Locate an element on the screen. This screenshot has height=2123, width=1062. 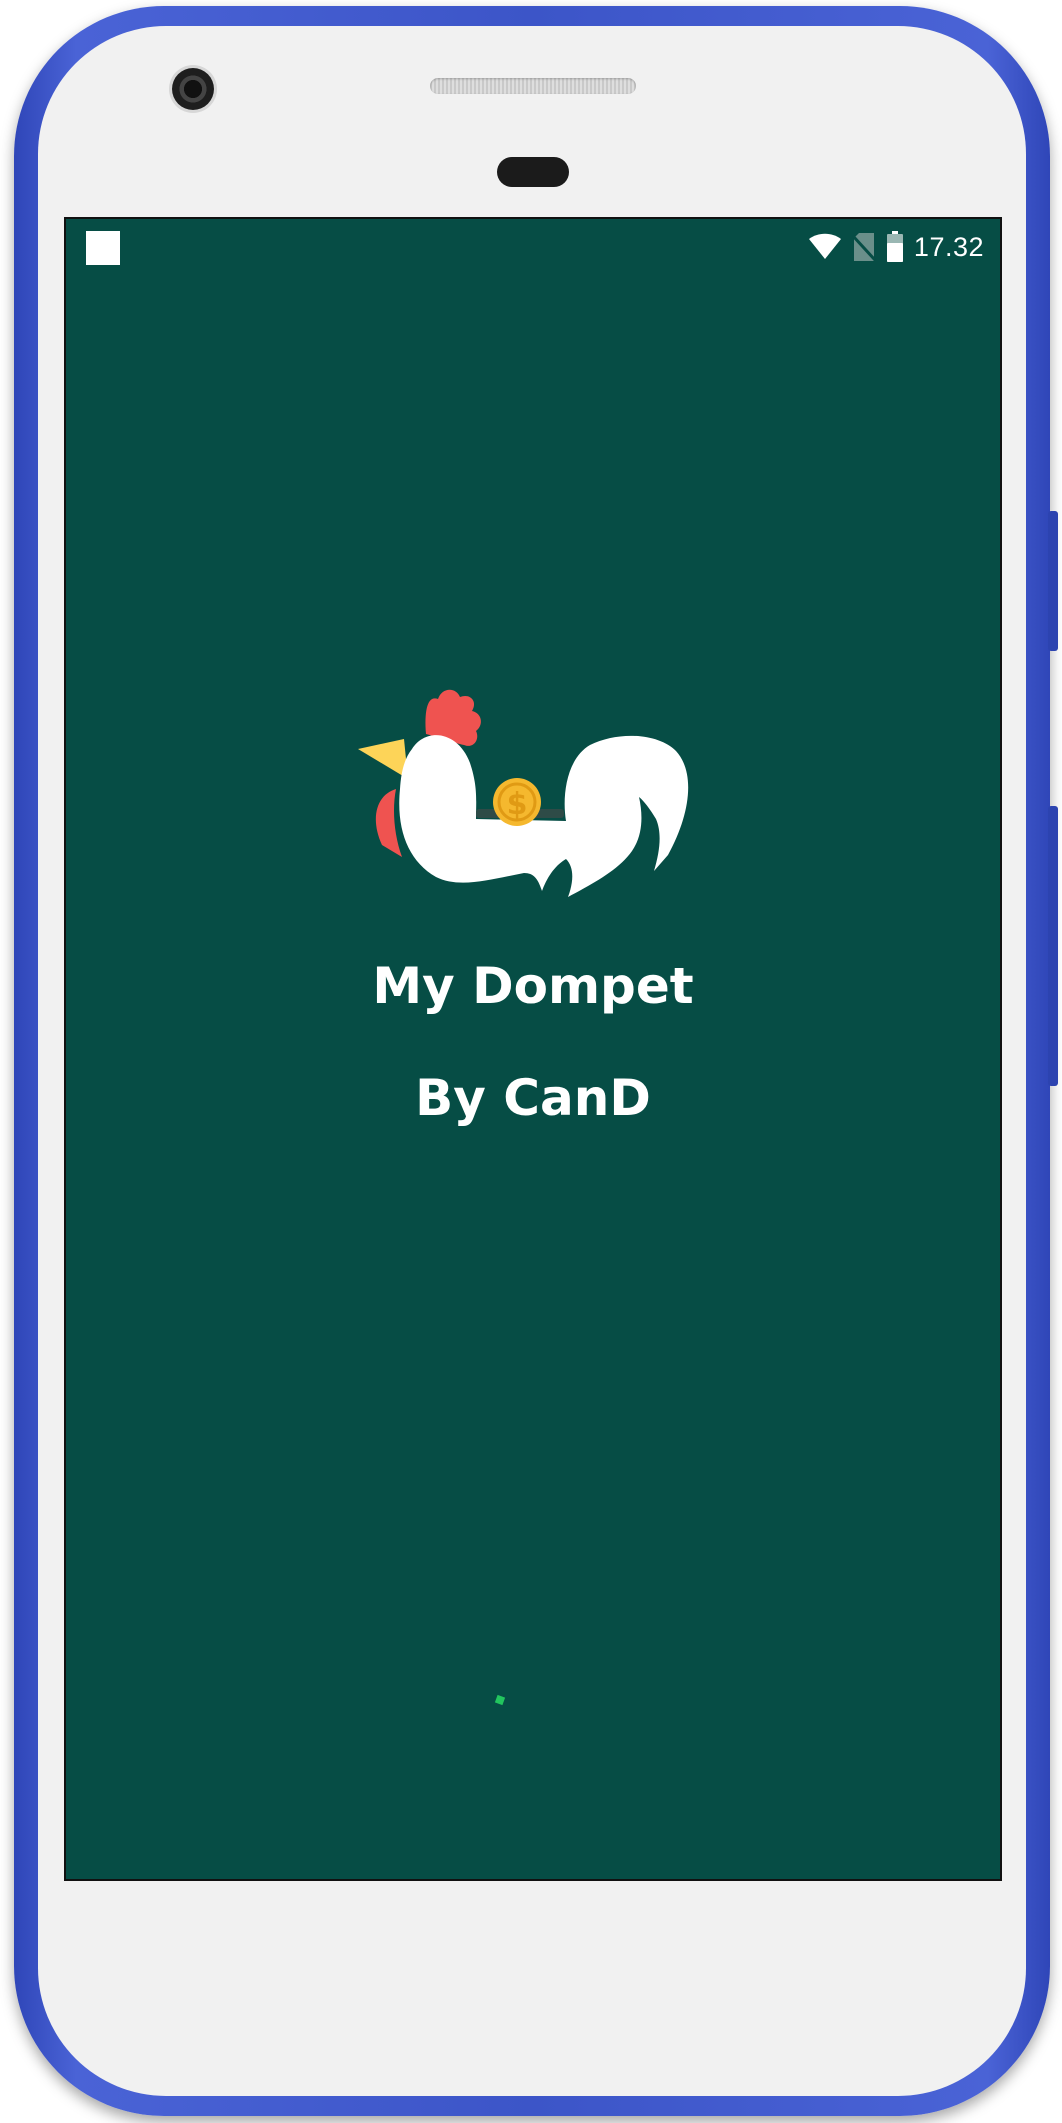
rooster-piggy-bank-logo: $ is located at coordinates (523, 793).